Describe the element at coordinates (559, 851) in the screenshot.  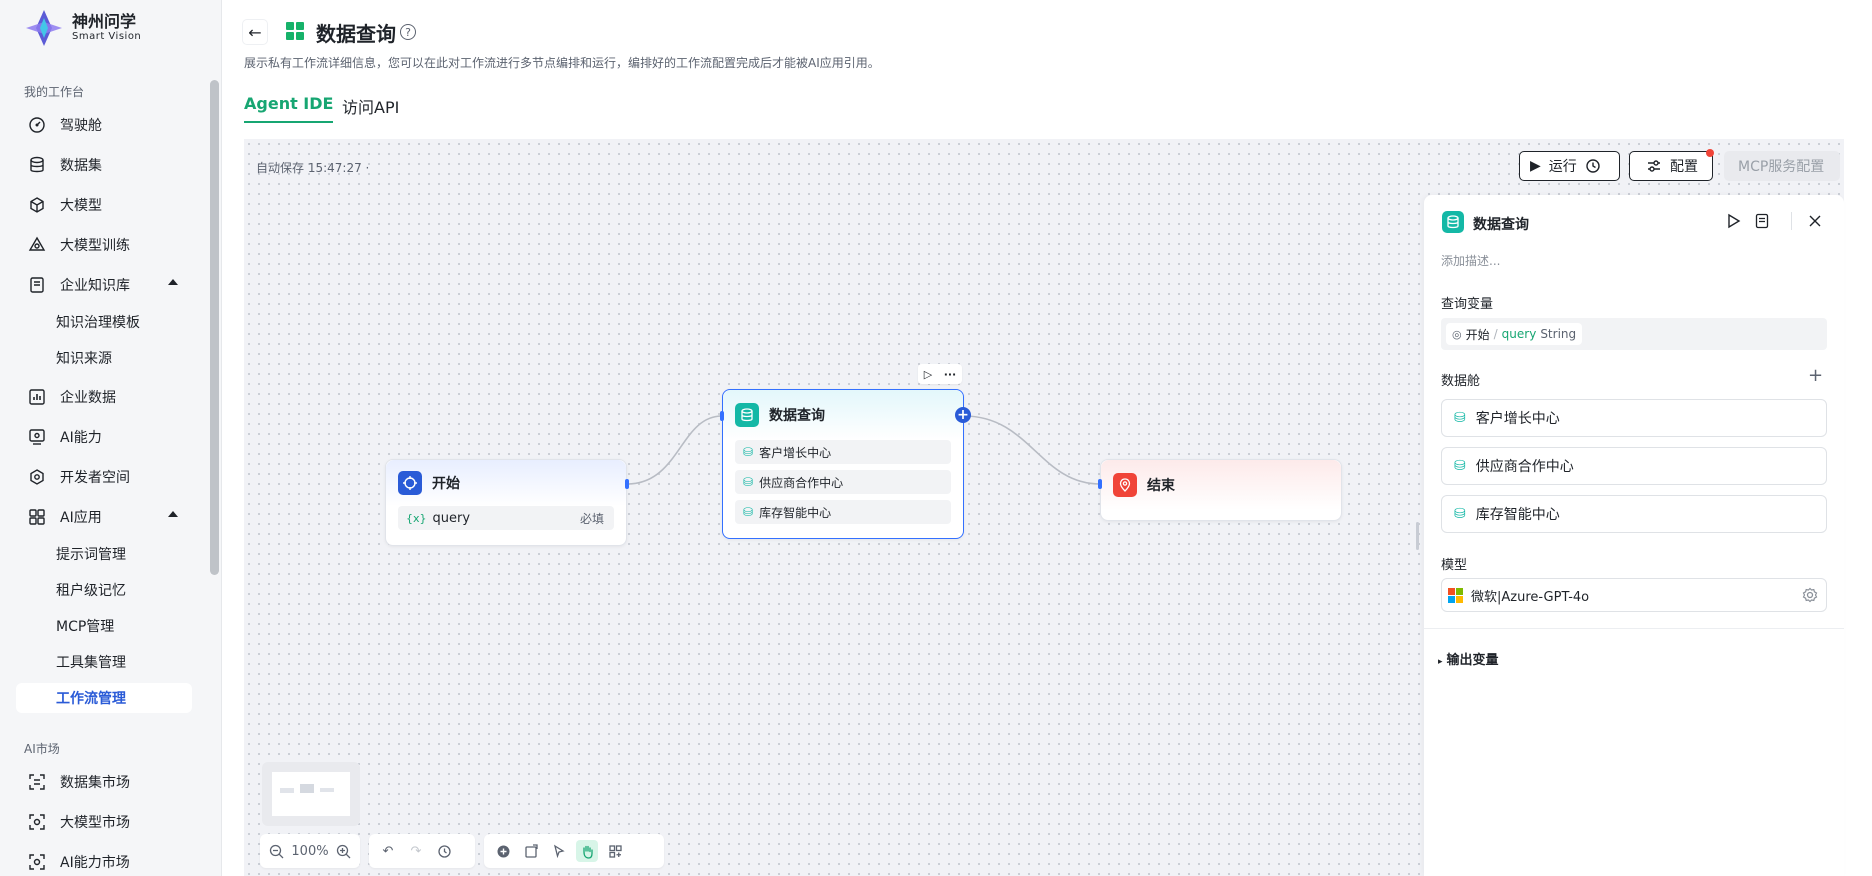
I see `pointer-icon` at that location.